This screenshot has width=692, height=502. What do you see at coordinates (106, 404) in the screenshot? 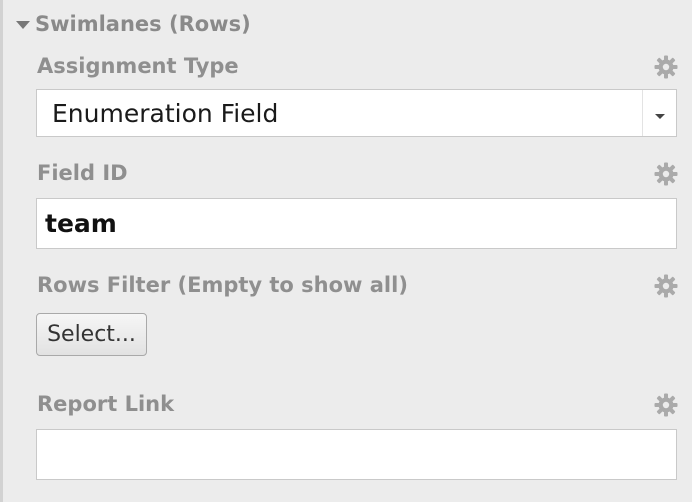
I see `report-link-label: Report Link` at bounding box center [106, 404].